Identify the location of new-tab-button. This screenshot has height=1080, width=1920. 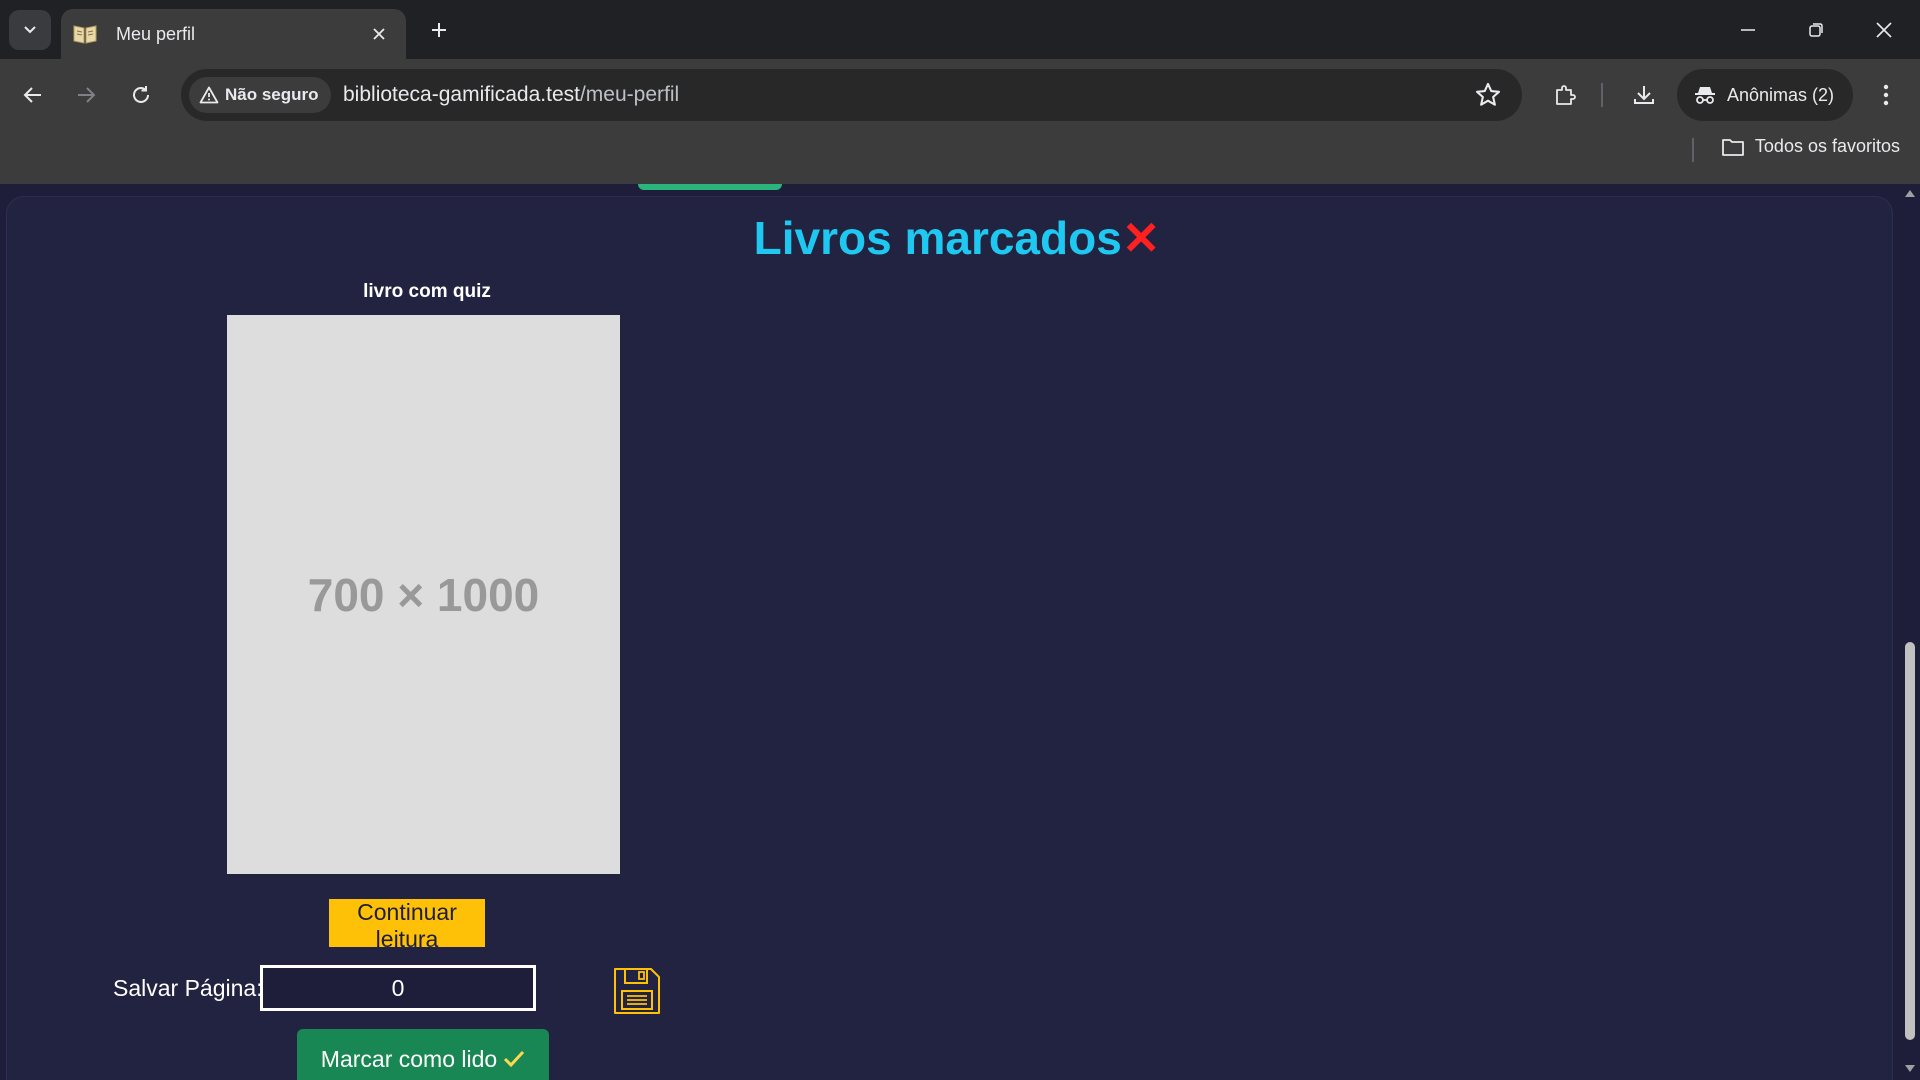
(439, 30).